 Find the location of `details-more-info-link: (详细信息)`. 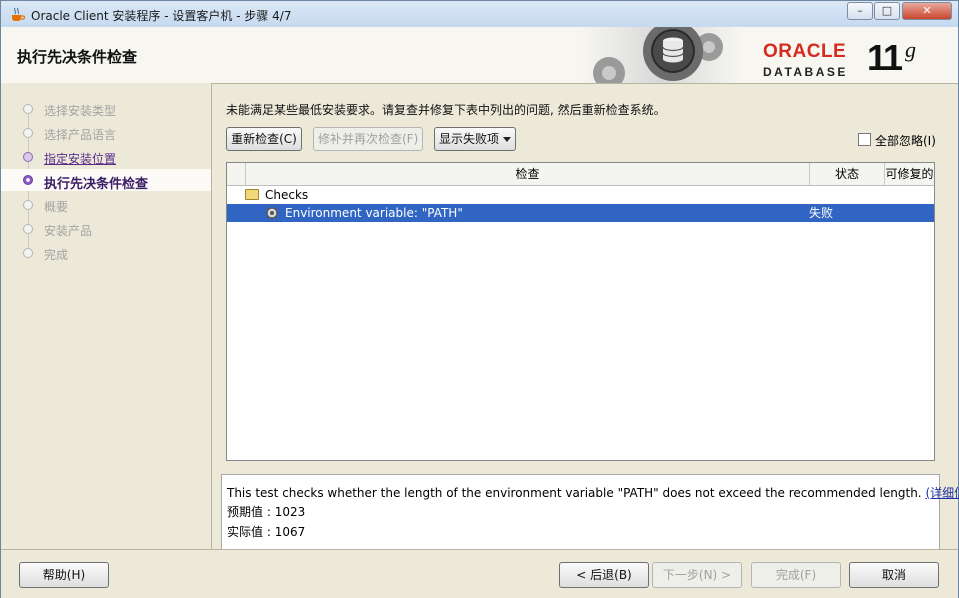

details-more-info-link: (详细信息) is located at coordinates (942, 493).